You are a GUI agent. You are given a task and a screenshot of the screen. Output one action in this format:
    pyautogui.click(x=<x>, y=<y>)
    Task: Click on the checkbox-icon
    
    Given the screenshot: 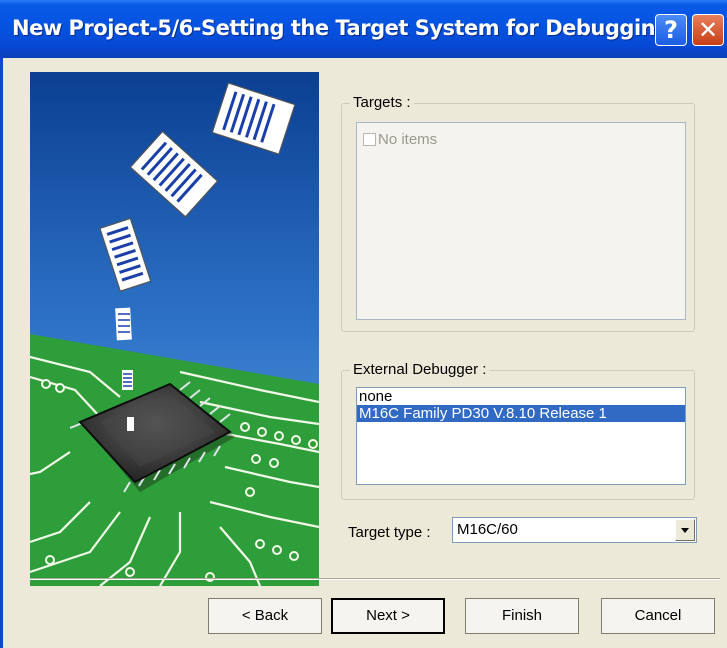 What is the action you would take?
    pyautogui.click(x=369, y=139)
    